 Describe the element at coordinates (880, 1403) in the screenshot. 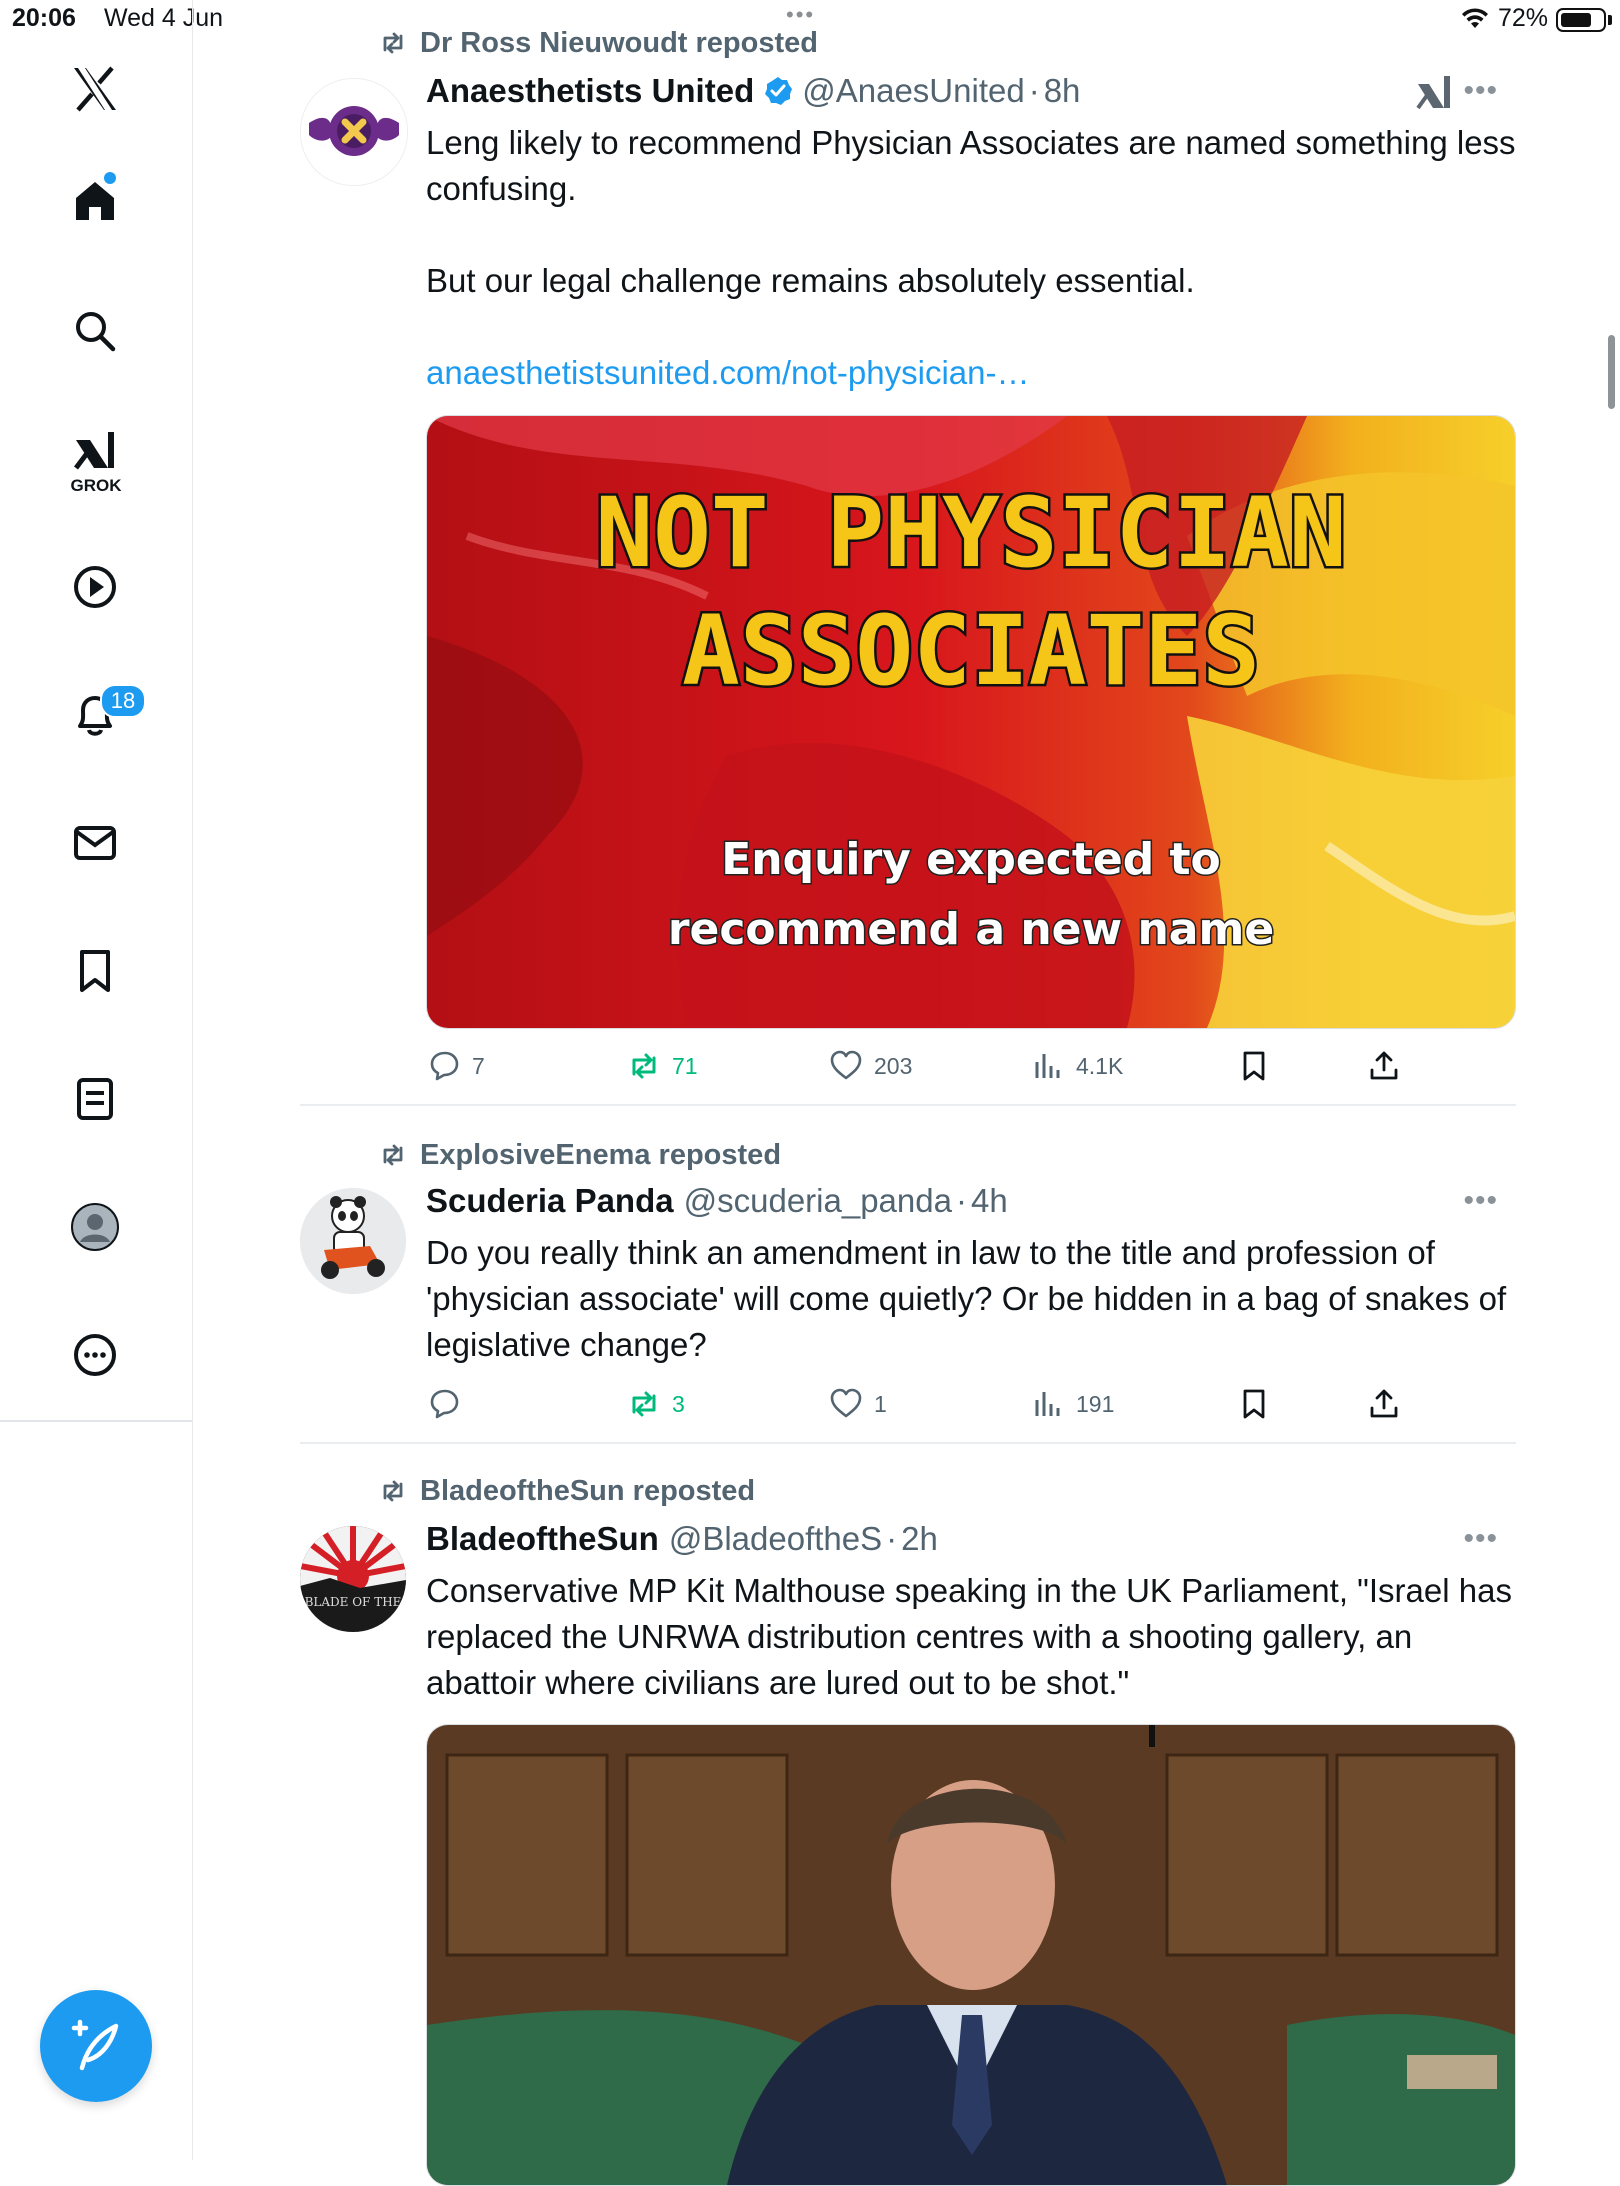

I see `like-count: 1` at that location.